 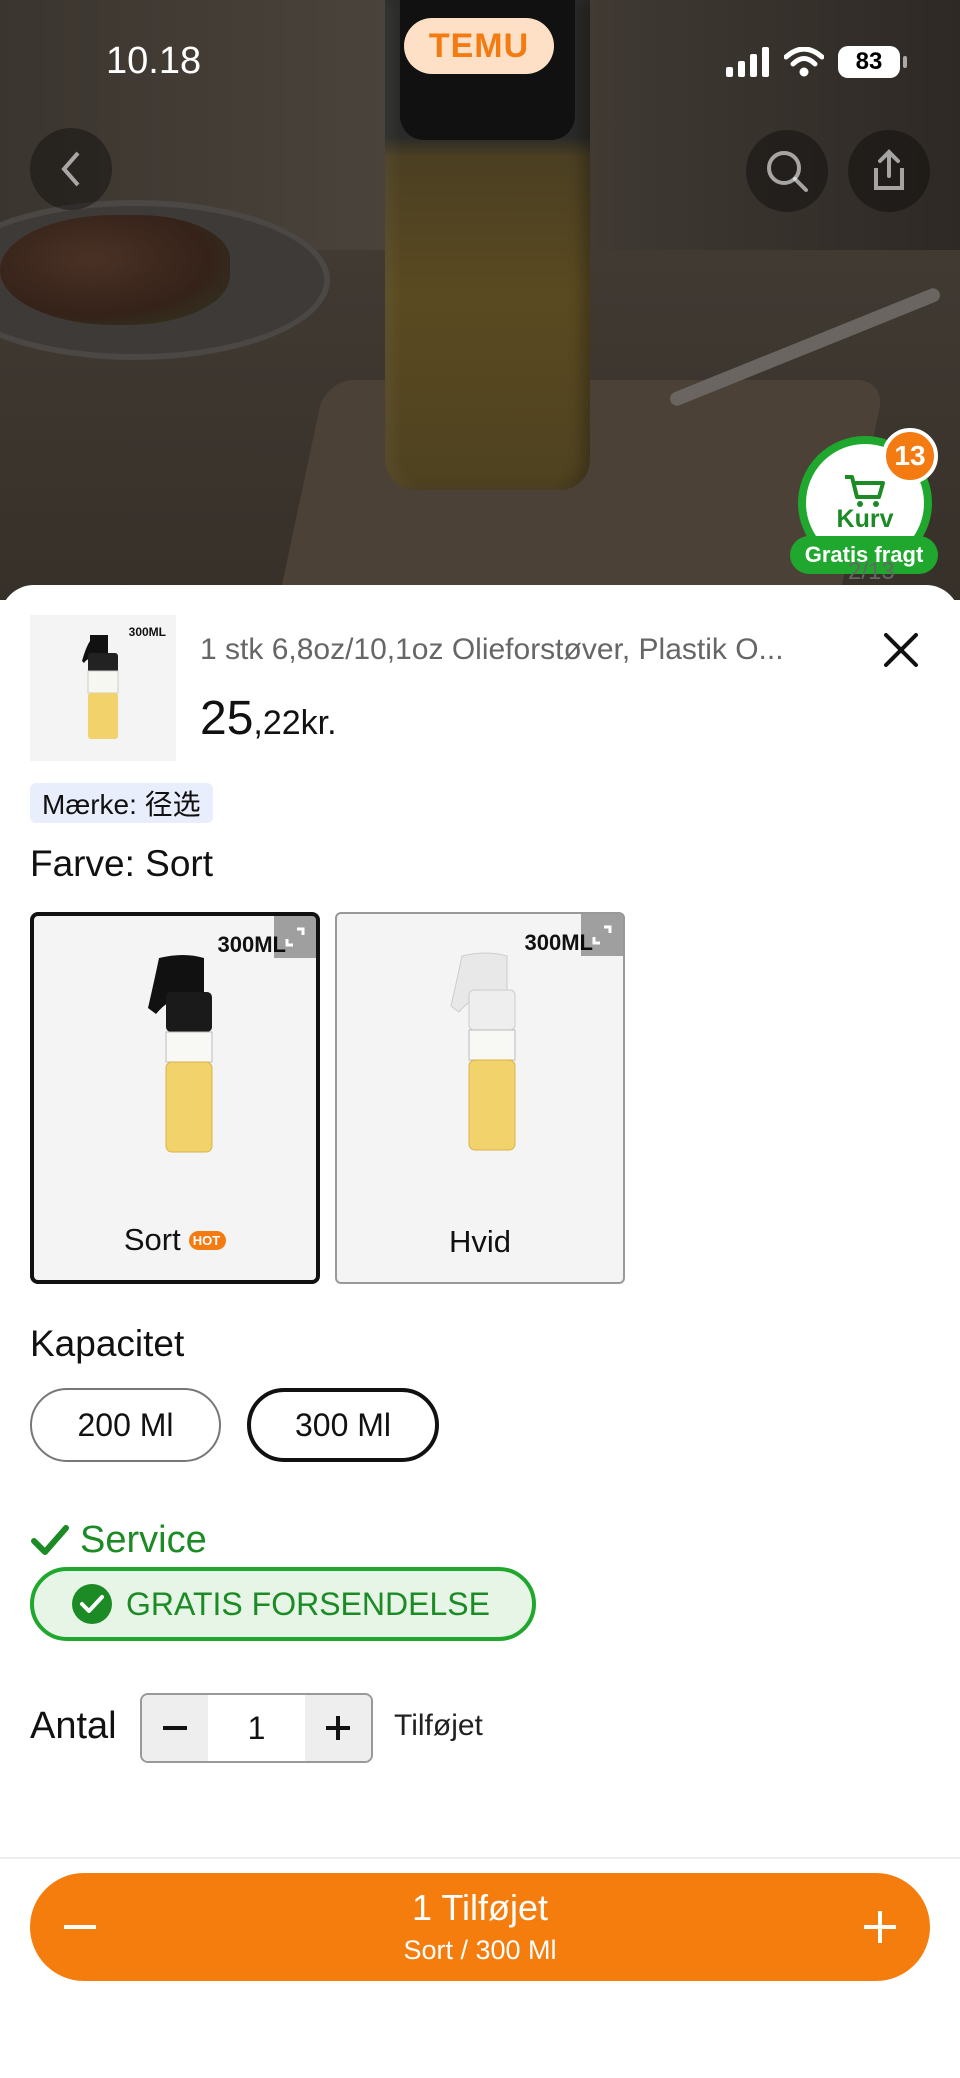 I want to click on color-option-hvid: 300ML Hvid, so click(x=480, y=1098).